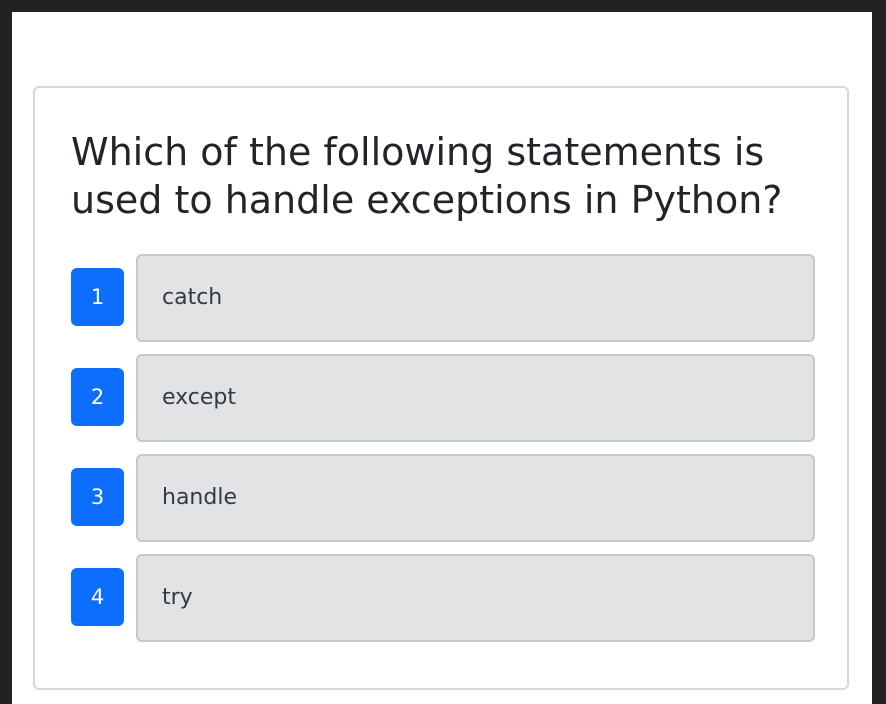  I want to click on answer-option-button: except, so click(475, 398).